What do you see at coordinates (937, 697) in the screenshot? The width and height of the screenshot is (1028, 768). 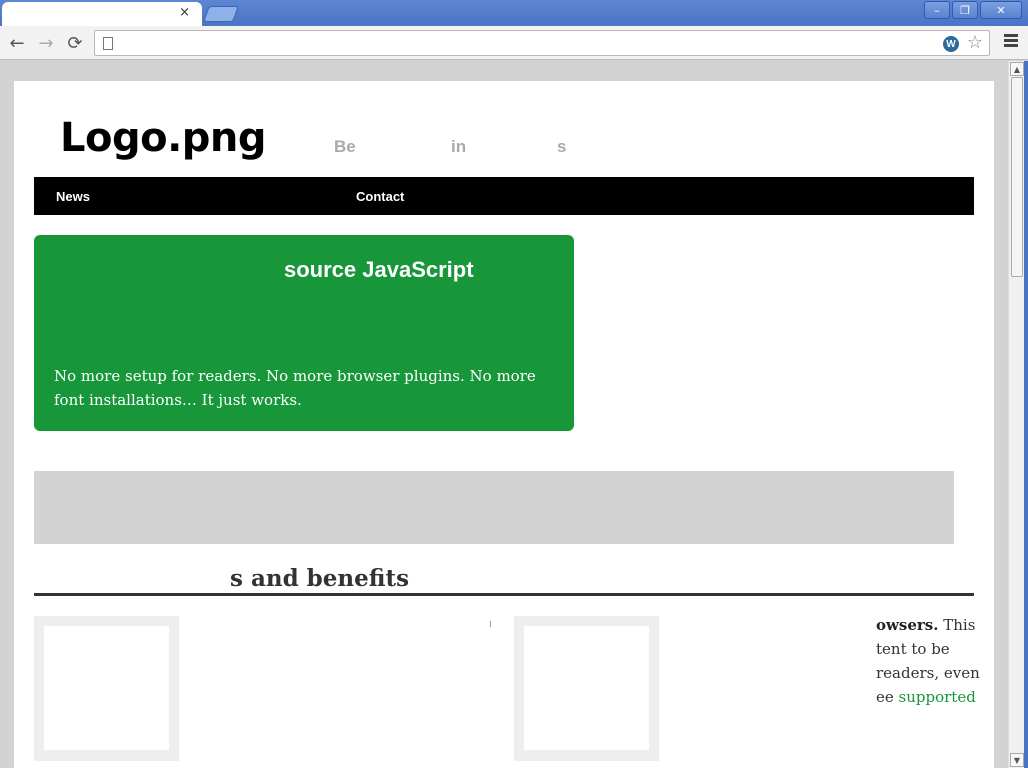 I see `supported-link: supported` at bounding box center [937, 697].